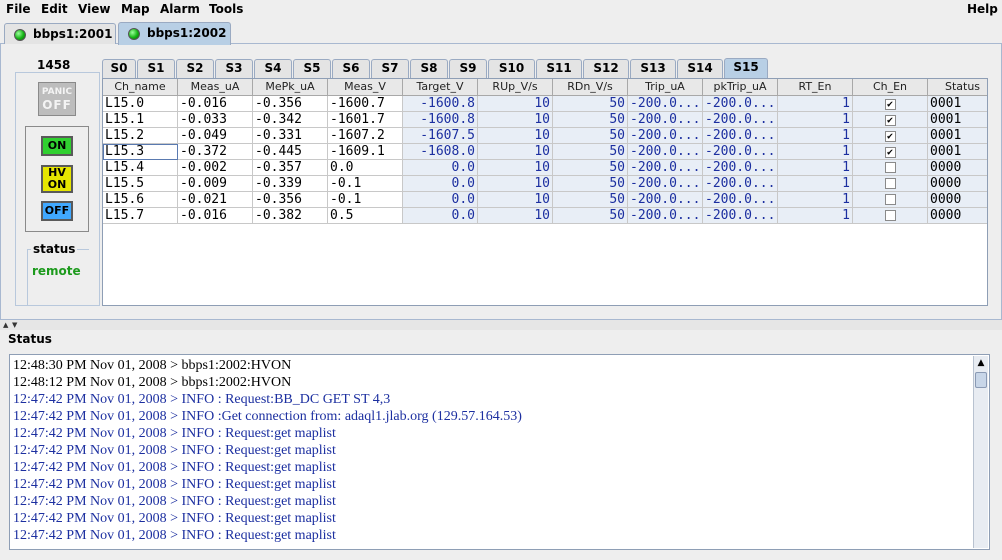 This screenshot has height=560, width=1002. What do you see at coordinates (215, 216) in the screenshot?
I see `table-cell: -0.016` at bounding box center [215, 216].